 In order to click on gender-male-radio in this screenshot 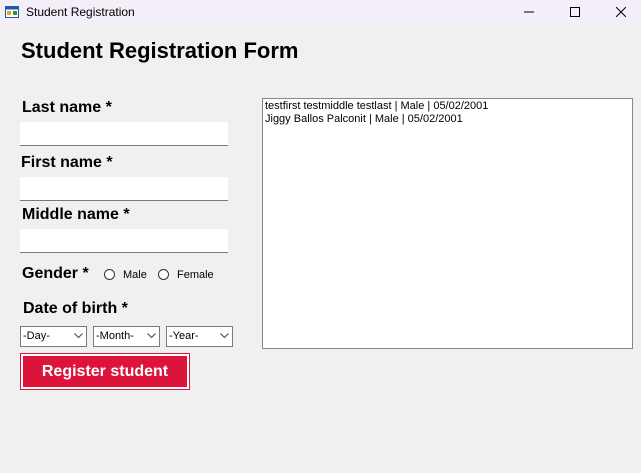, I will do `click(109, 274)`.